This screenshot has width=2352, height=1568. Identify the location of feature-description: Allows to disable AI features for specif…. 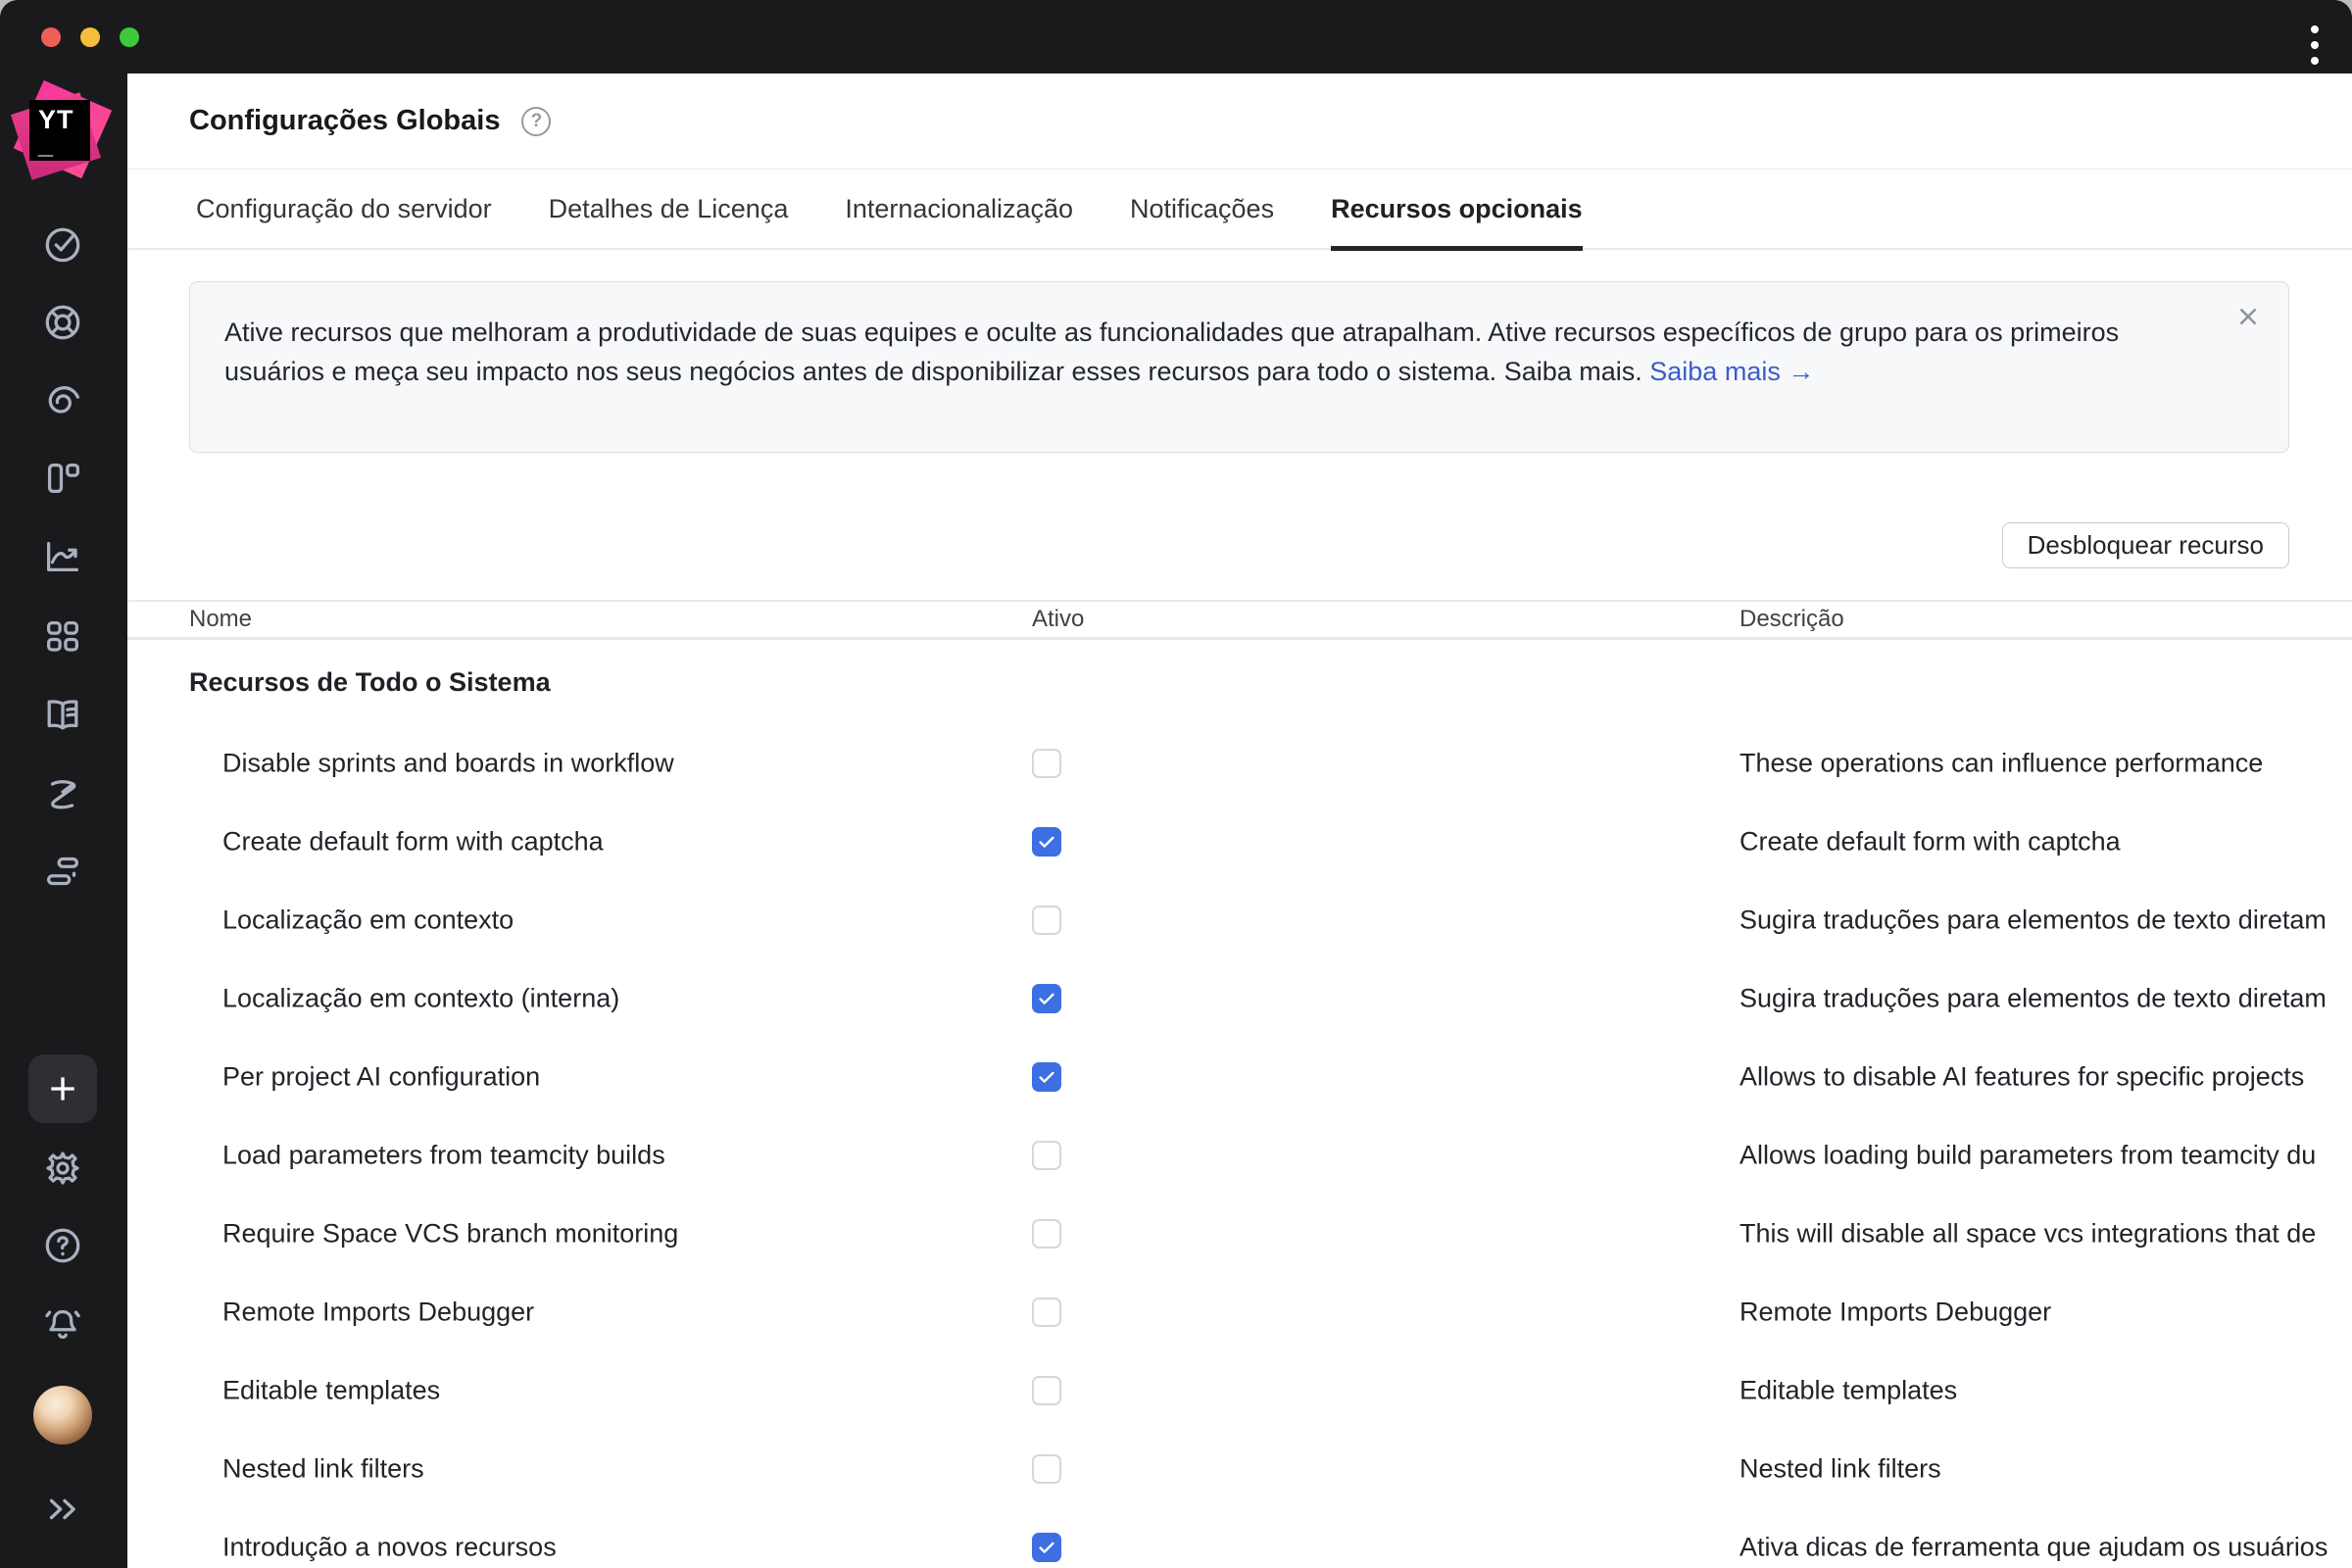
(2022, 1076).